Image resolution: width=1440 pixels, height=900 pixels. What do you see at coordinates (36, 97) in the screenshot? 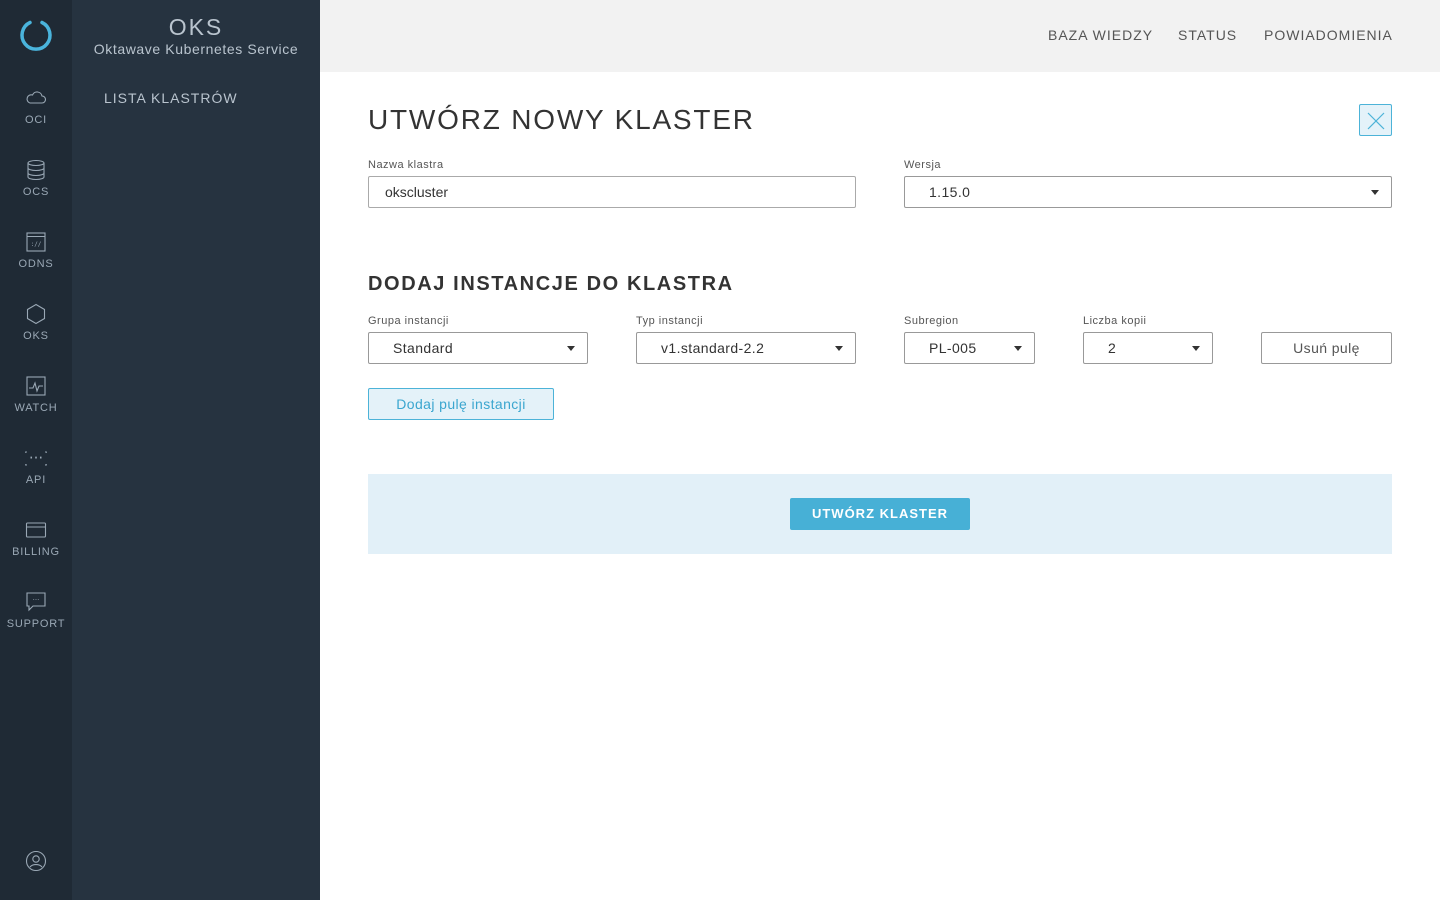
I see `cloud-icon` at bounding box center [36, 97].